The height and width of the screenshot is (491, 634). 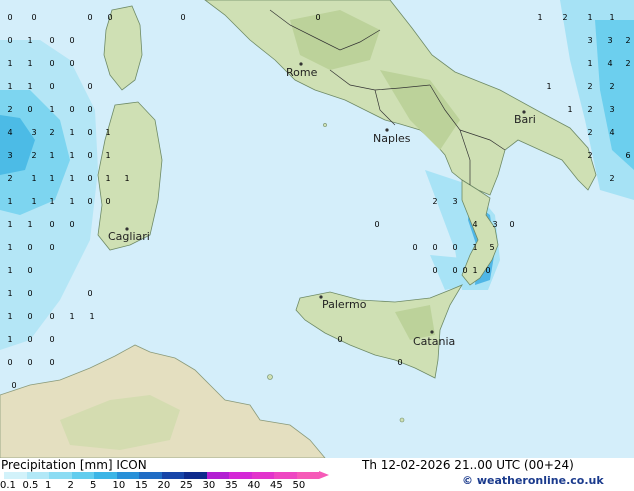 What do you see at coordinates (30, 485) in the screenshot?
I see `scale-label: 0.5` at bounding box center [30, 485].